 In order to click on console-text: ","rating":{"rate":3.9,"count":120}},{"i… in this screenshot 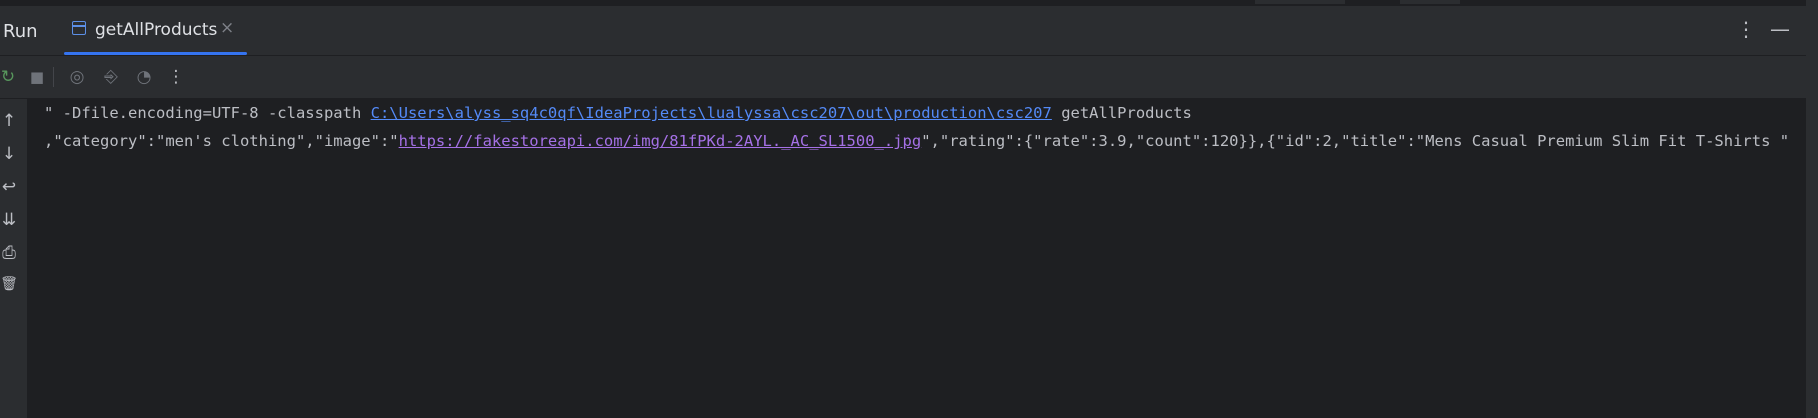, I will do `click(1355, 141)`.